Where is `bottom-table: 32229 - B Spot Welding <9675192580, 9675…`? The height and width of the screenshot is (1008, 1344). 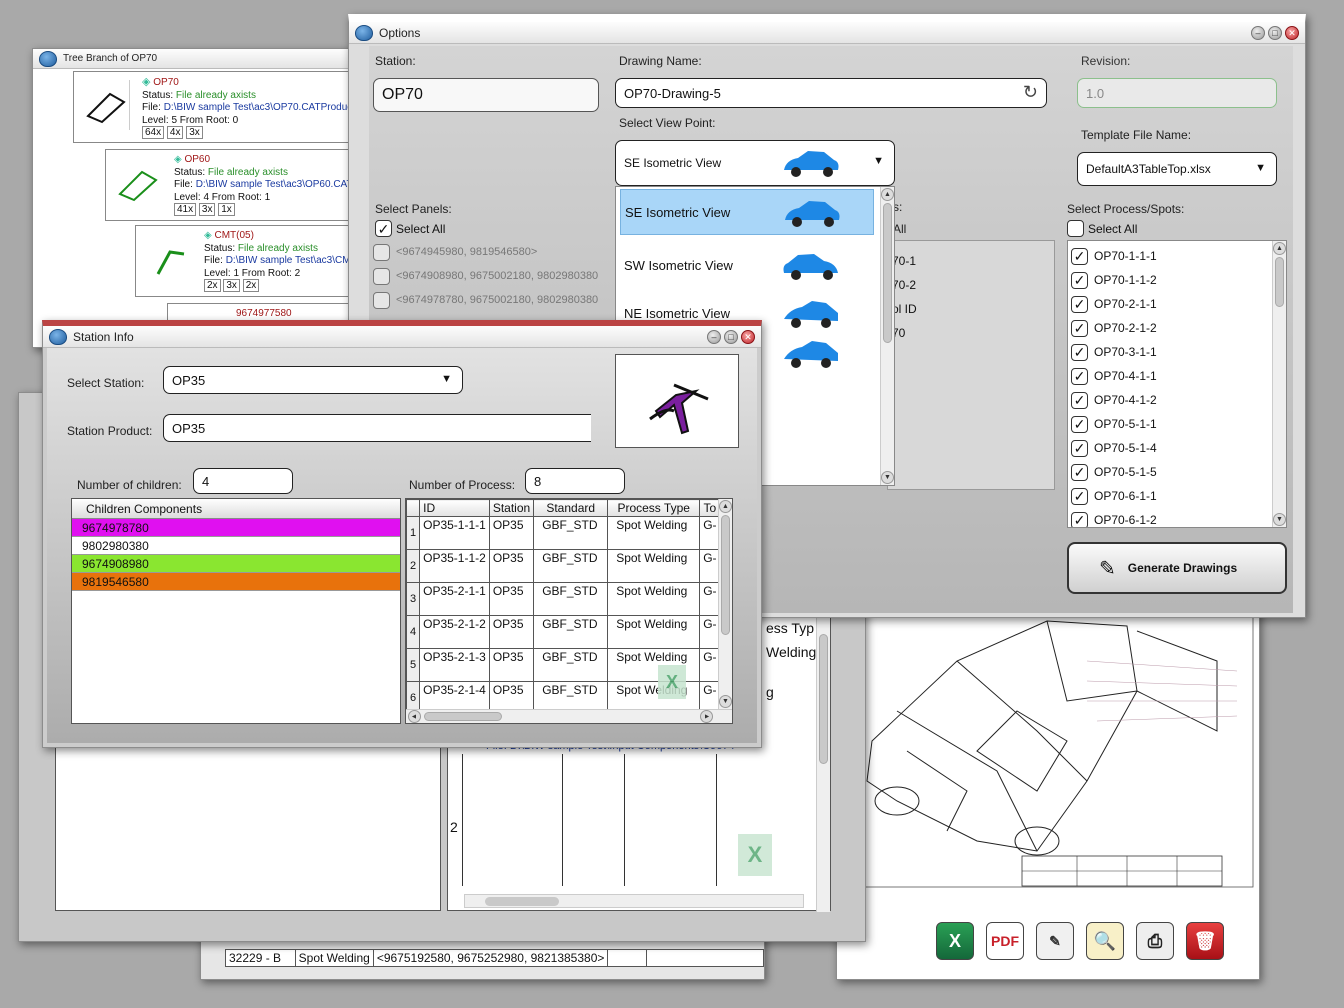 bottom-table: 32229 - B Spot Welding <9675192580, 9675… is located at coordinates (494, 958).